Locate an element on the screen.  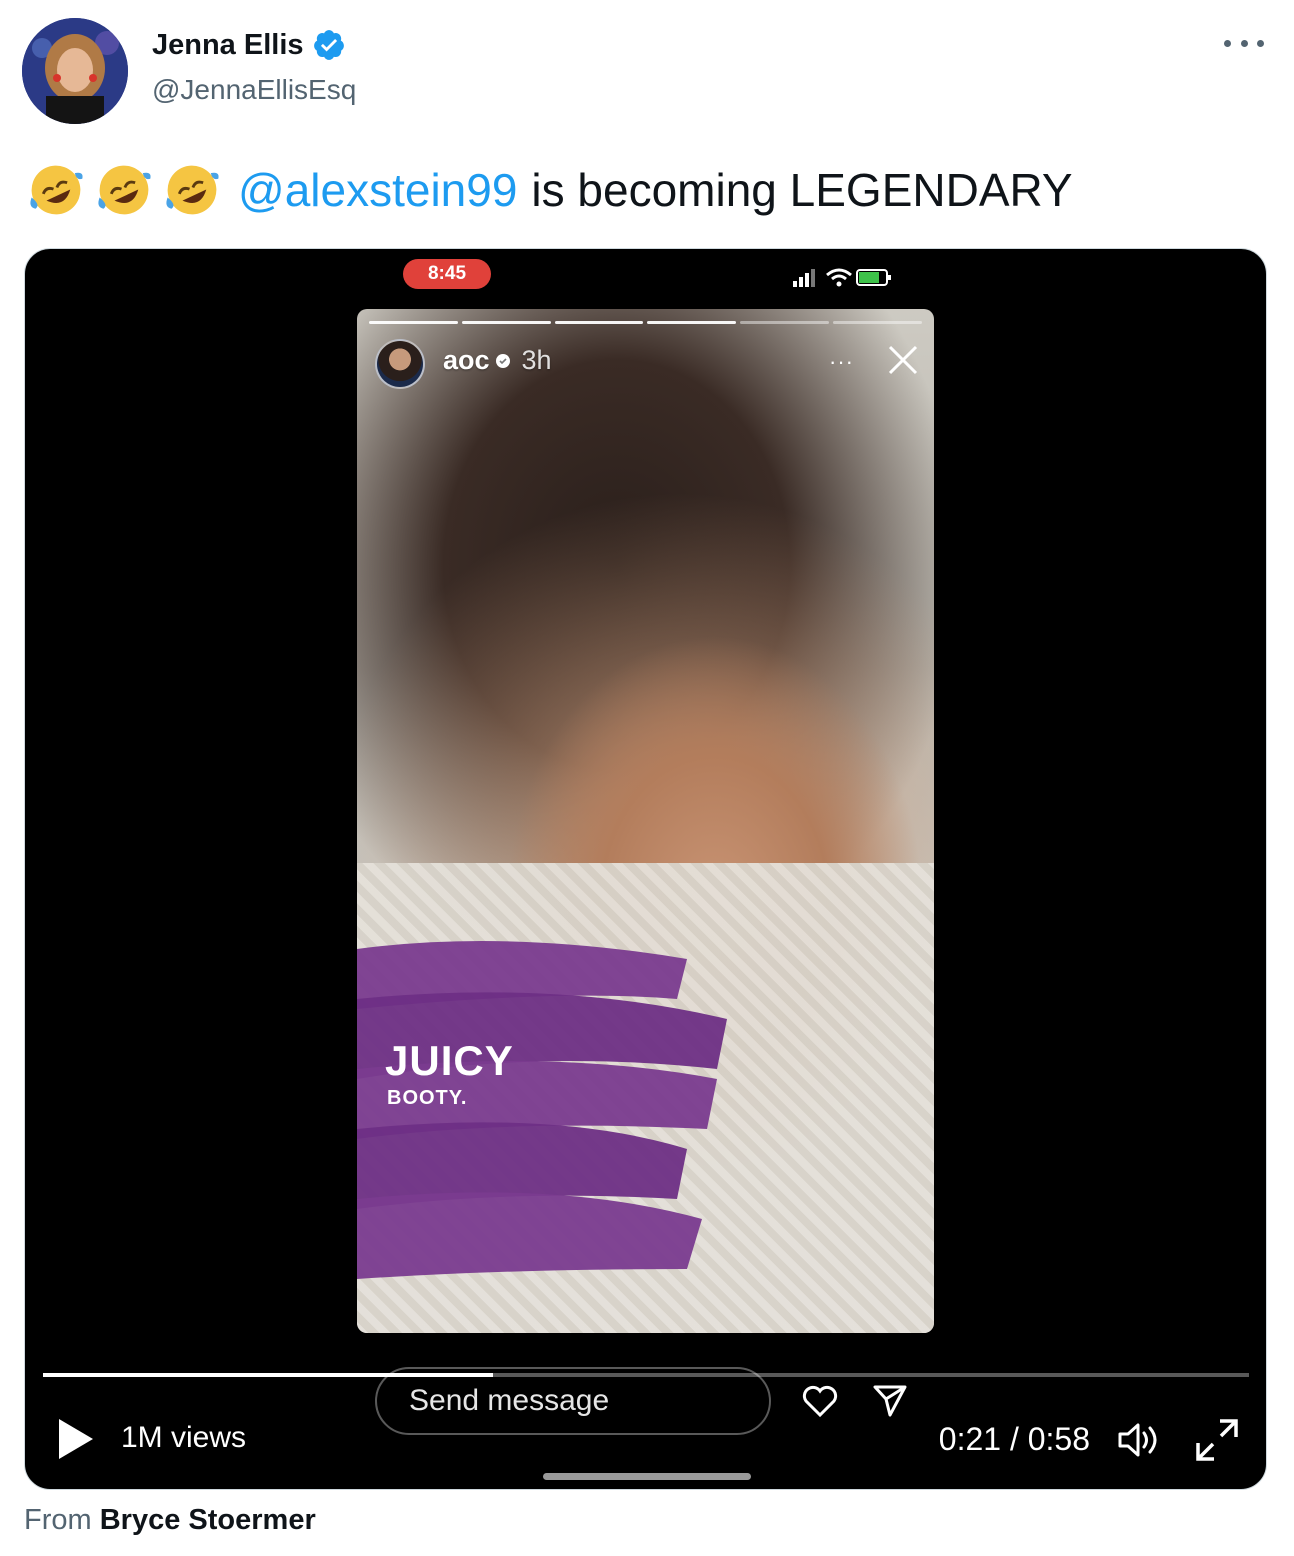
story-close-icon is located at coordinates (903, 360).